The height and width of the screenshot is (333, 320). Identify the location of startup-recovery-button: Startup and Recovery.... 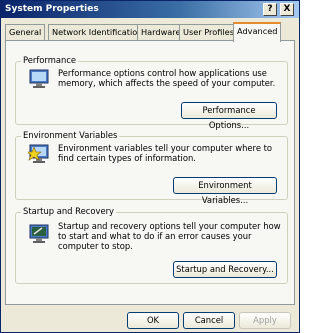
(225, 269).